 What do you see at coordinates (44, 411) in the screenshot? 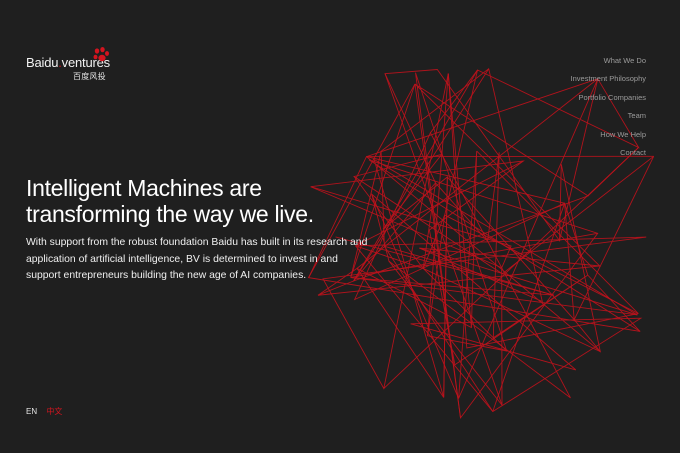
I see `language-switcher: EN 中文` at bounding box center [44, 411].